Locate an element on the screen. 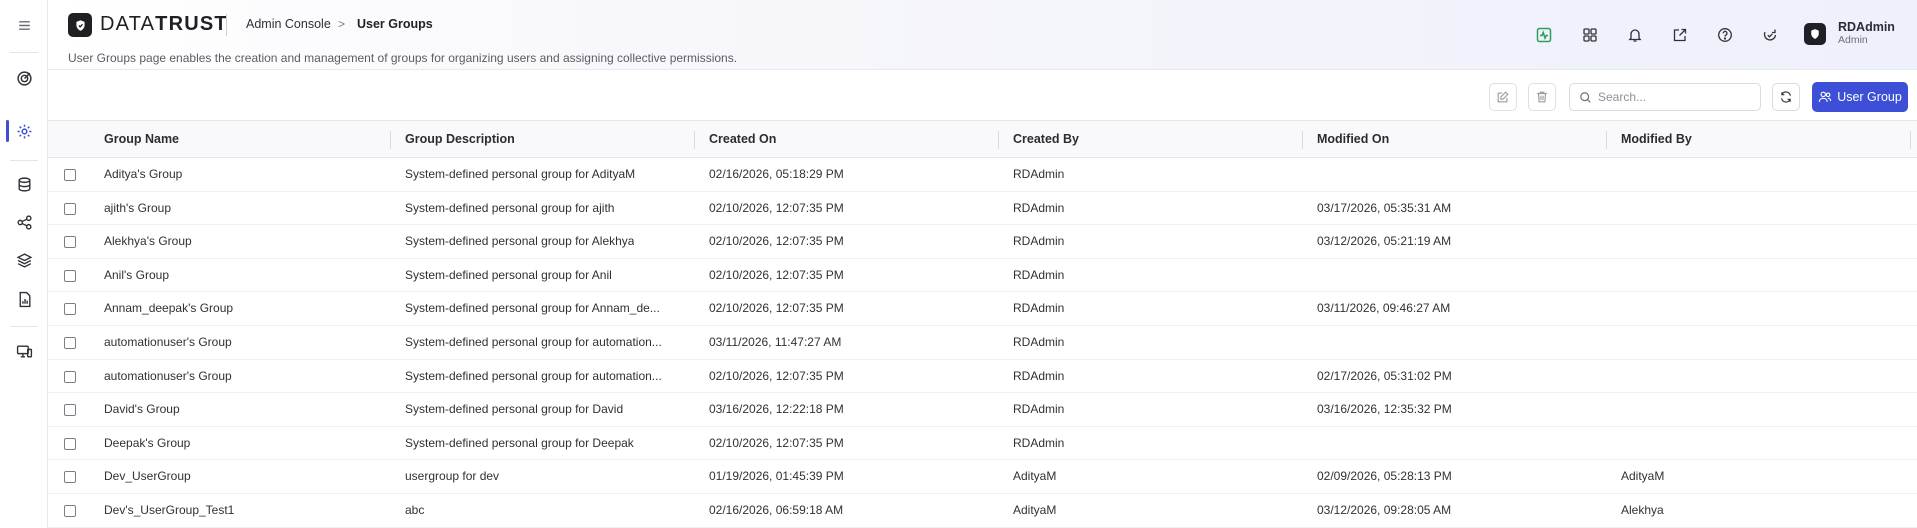  report-icon is located at coordinates (24, 299).